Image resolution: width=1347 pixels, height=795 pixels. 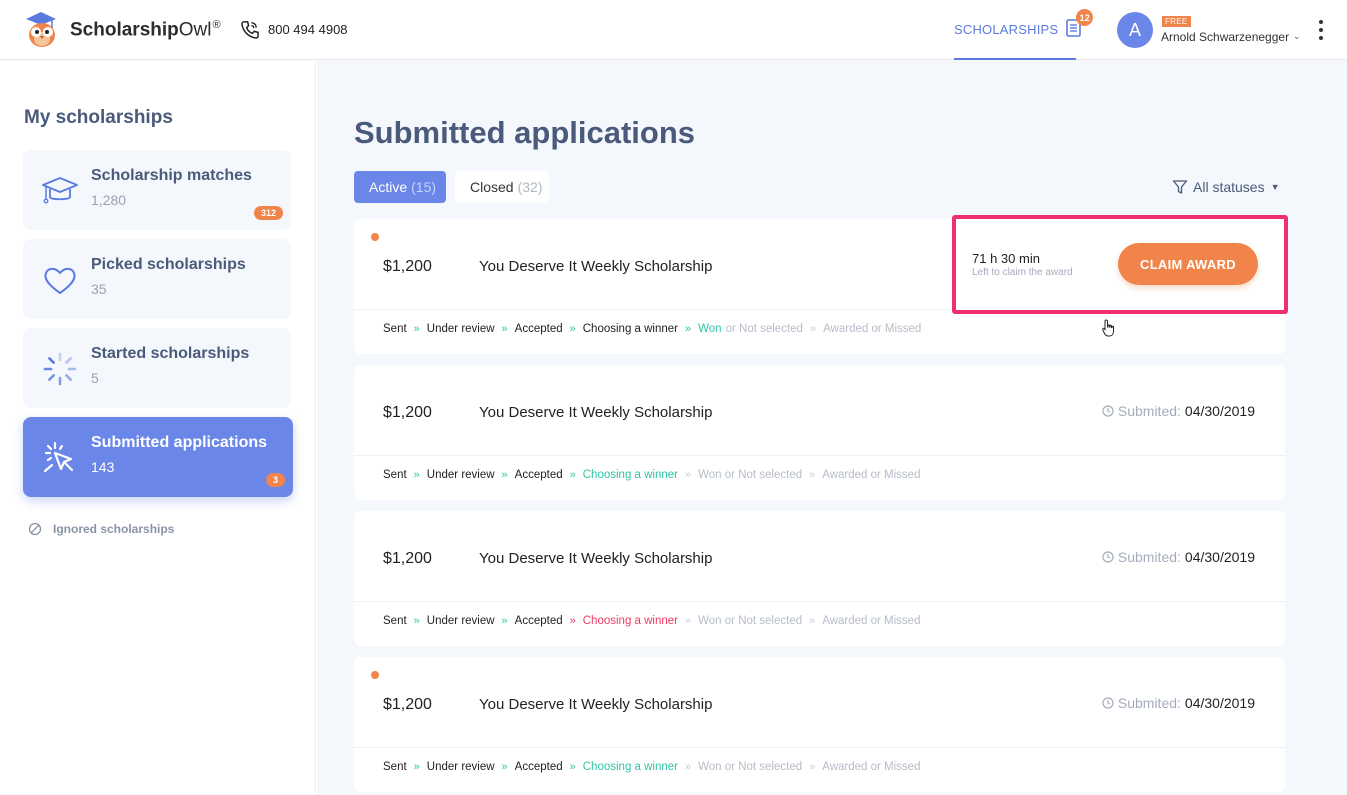 What do you see at coordinates (1109, 330) in the screenshot?
I see `hand-cursor-icon` at bounding box center [1109, 330].